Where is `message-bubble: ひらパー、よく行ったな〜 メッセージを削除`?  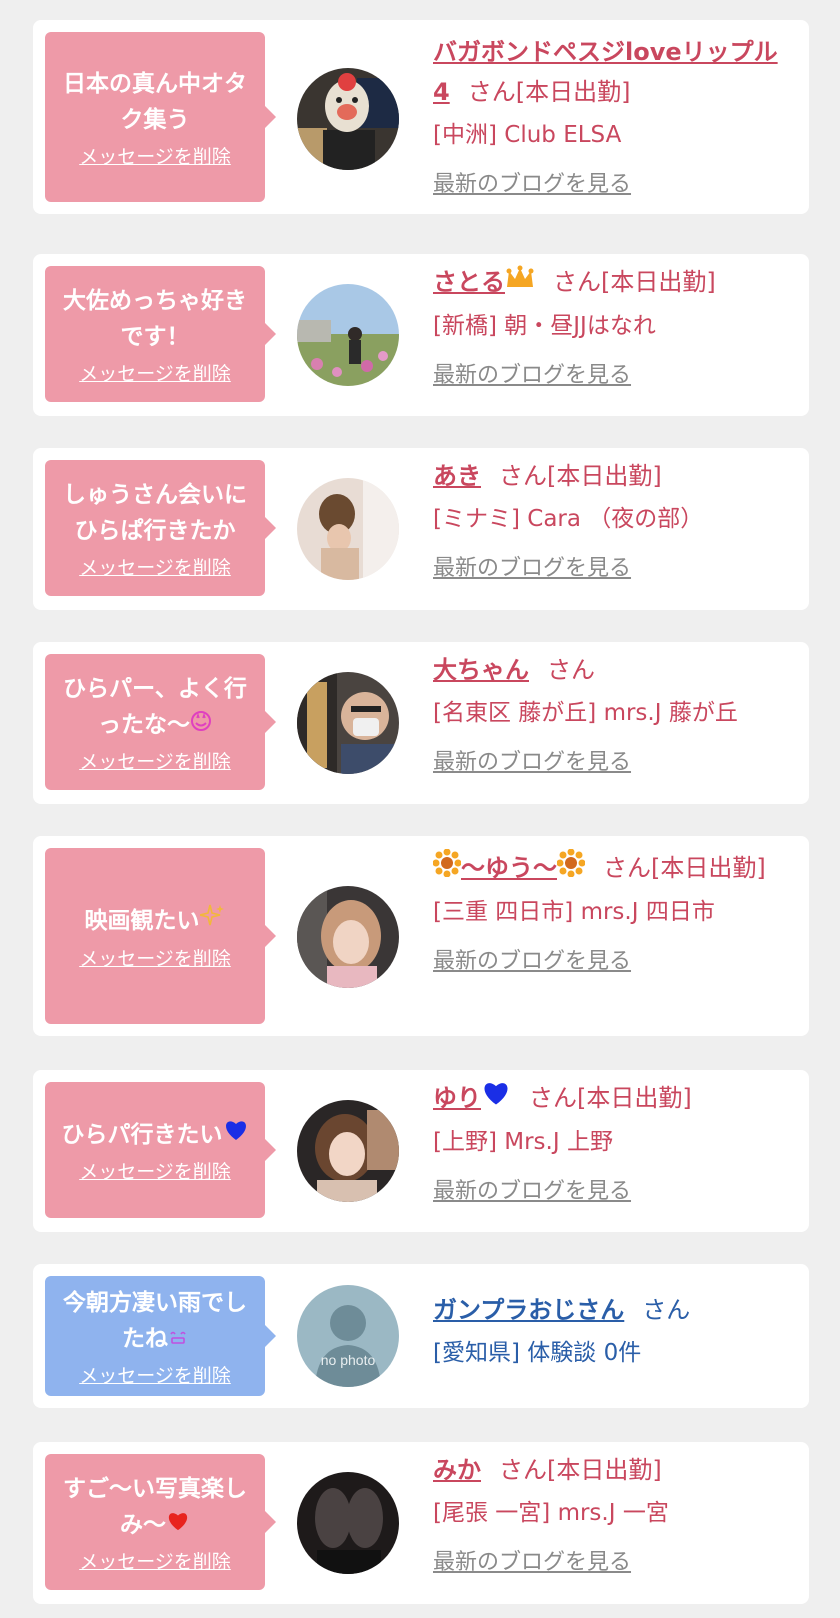 message-bubble: ひらパー、よく行ったな〜 メッセージを削除 is located at coordinates (160, 722).